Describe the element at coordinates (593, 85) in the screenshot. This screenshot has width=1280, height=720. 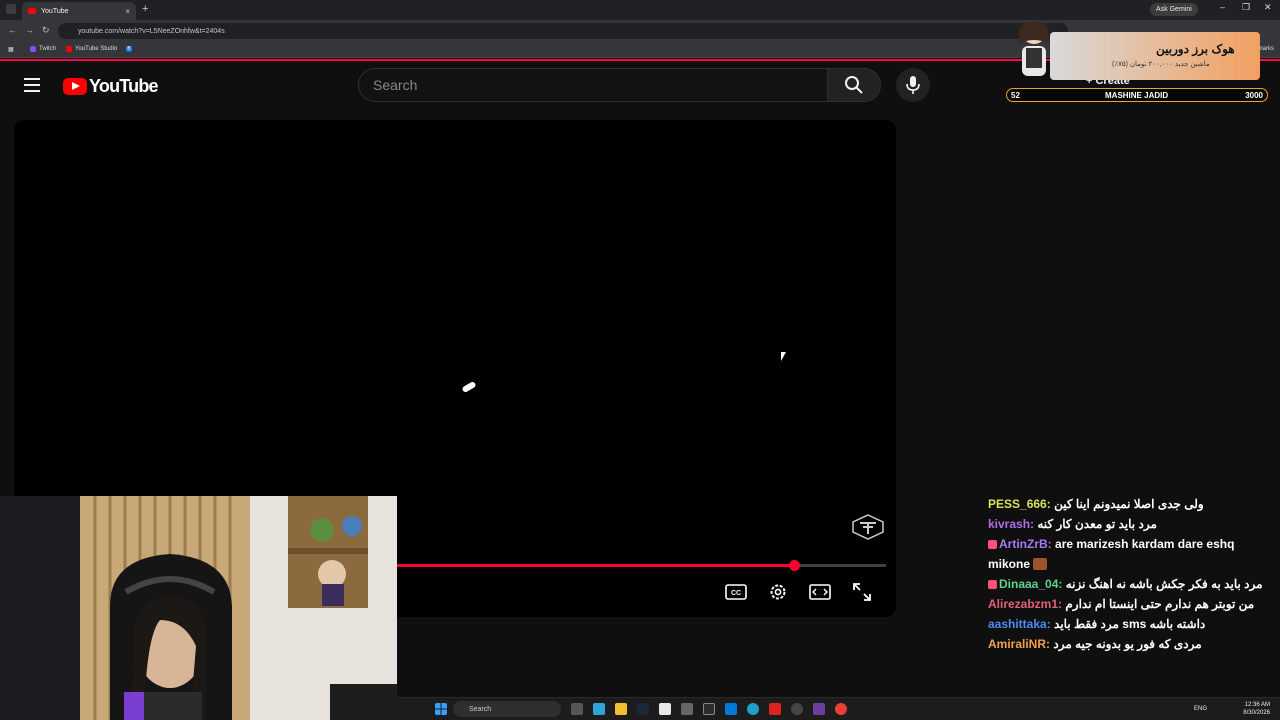
I see `search-input: Search` at that location.